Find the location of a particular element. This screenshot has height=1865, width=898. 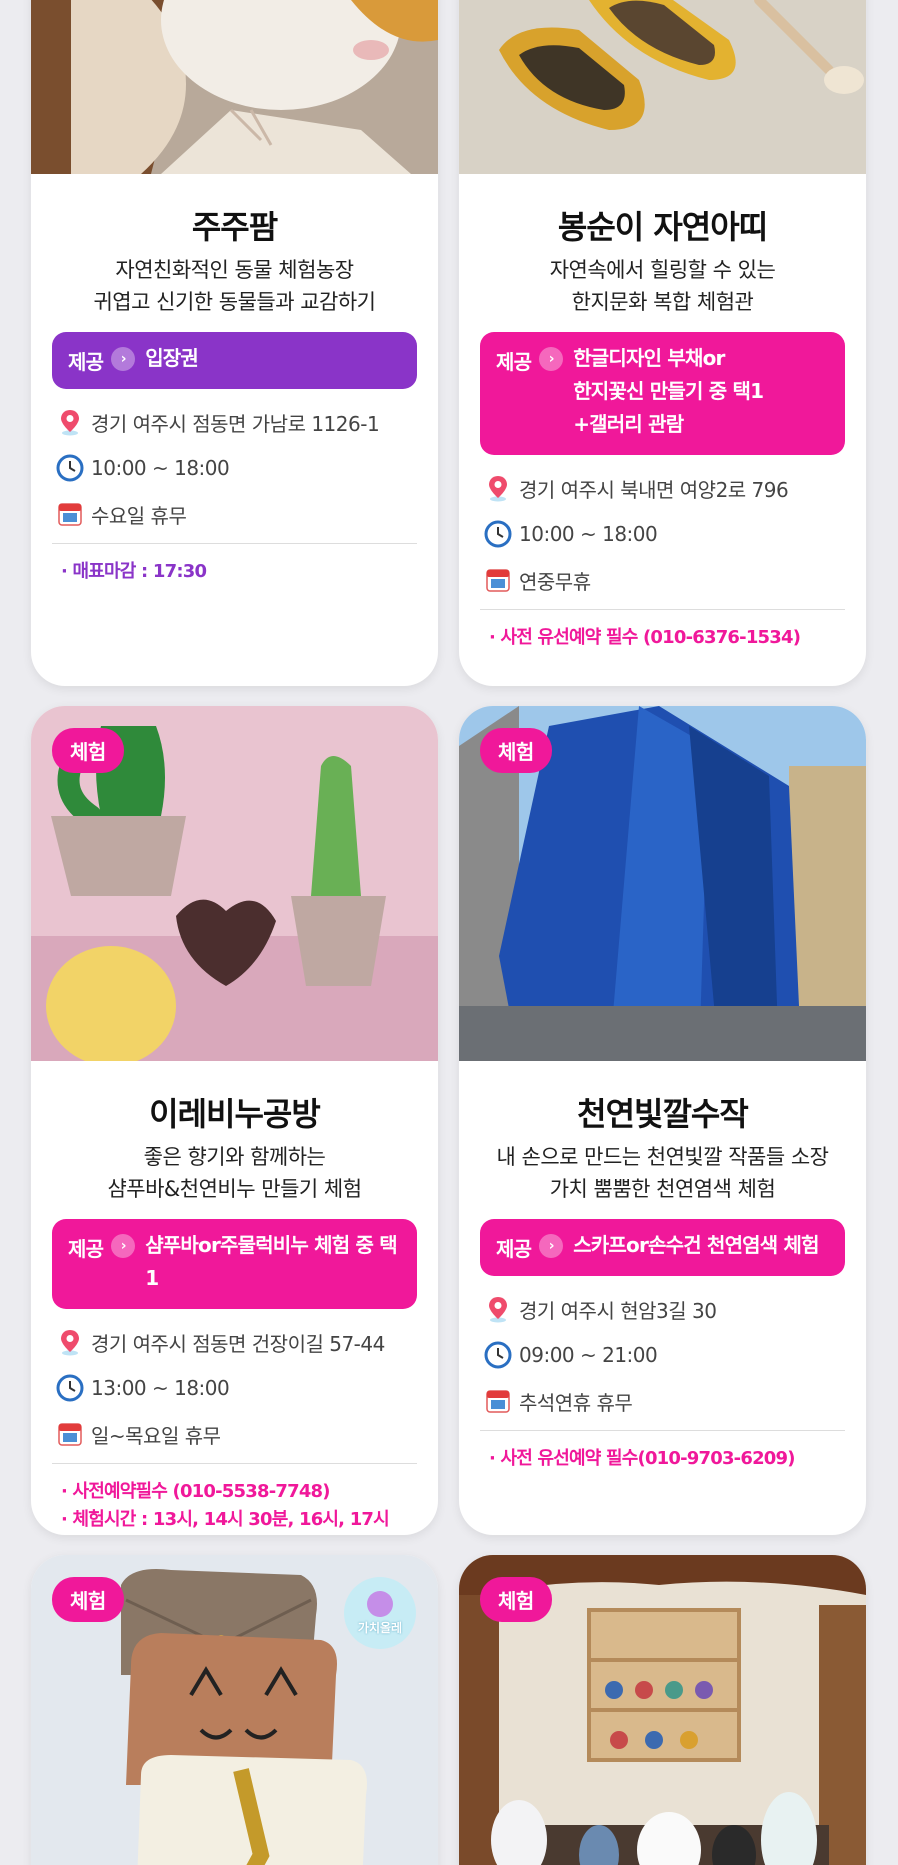

card-description: 내 손으로 만드는 천연빛깔 작품들 소장 가치 뿜뿜한 천연염색 체험 is located at coordinates (663, 1173).